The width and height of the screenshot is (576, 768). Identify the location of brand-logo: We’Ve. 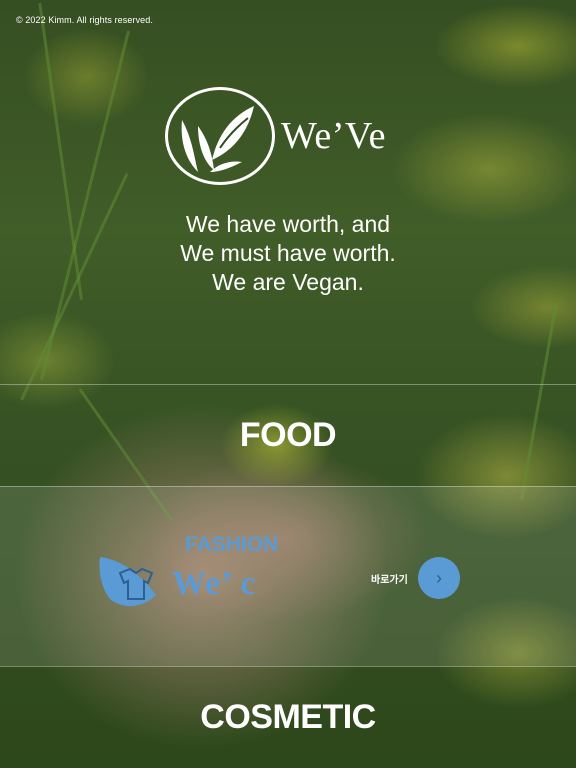
(290, 136).